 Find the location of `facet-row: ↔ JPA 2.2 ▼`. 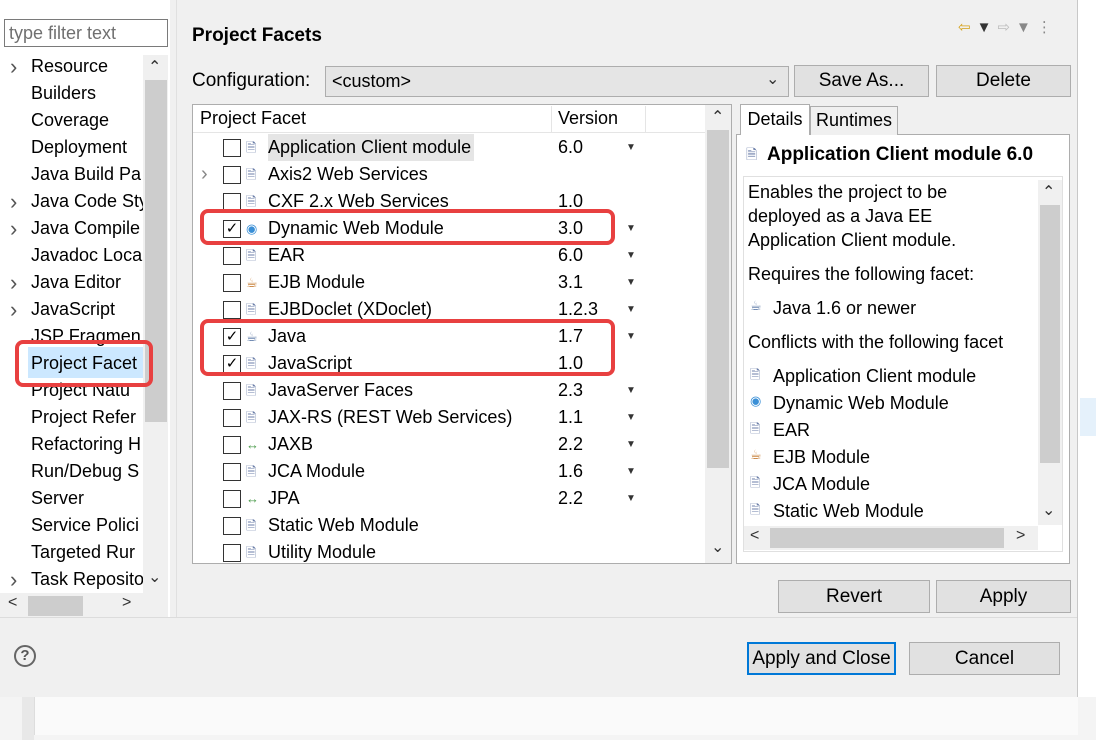

facet-row: ↔ JPA 2.2 ▼ is located at coordinates (449, 498).